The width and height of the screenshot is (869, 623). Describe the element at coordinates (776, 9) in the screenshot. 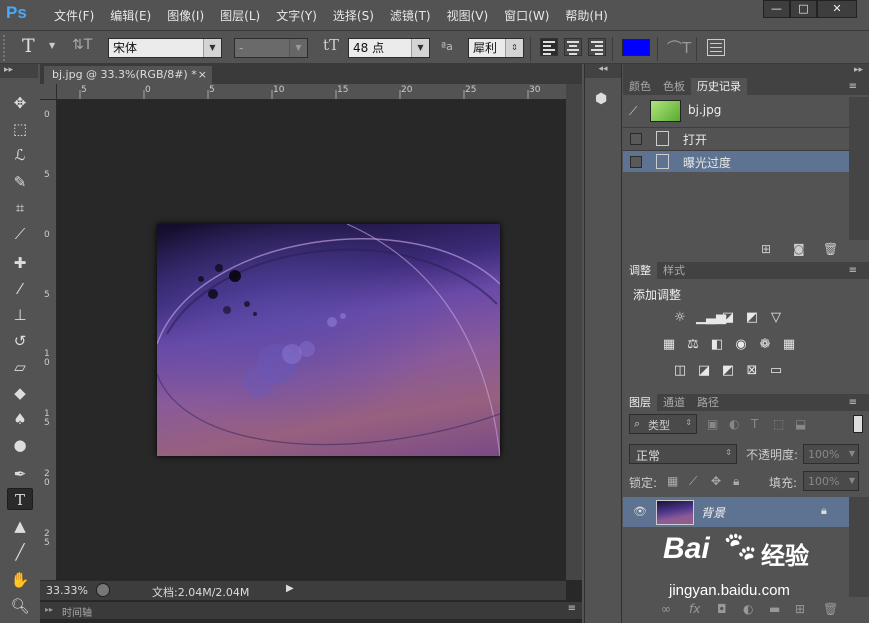

I see `minimize-button: —` at that location.